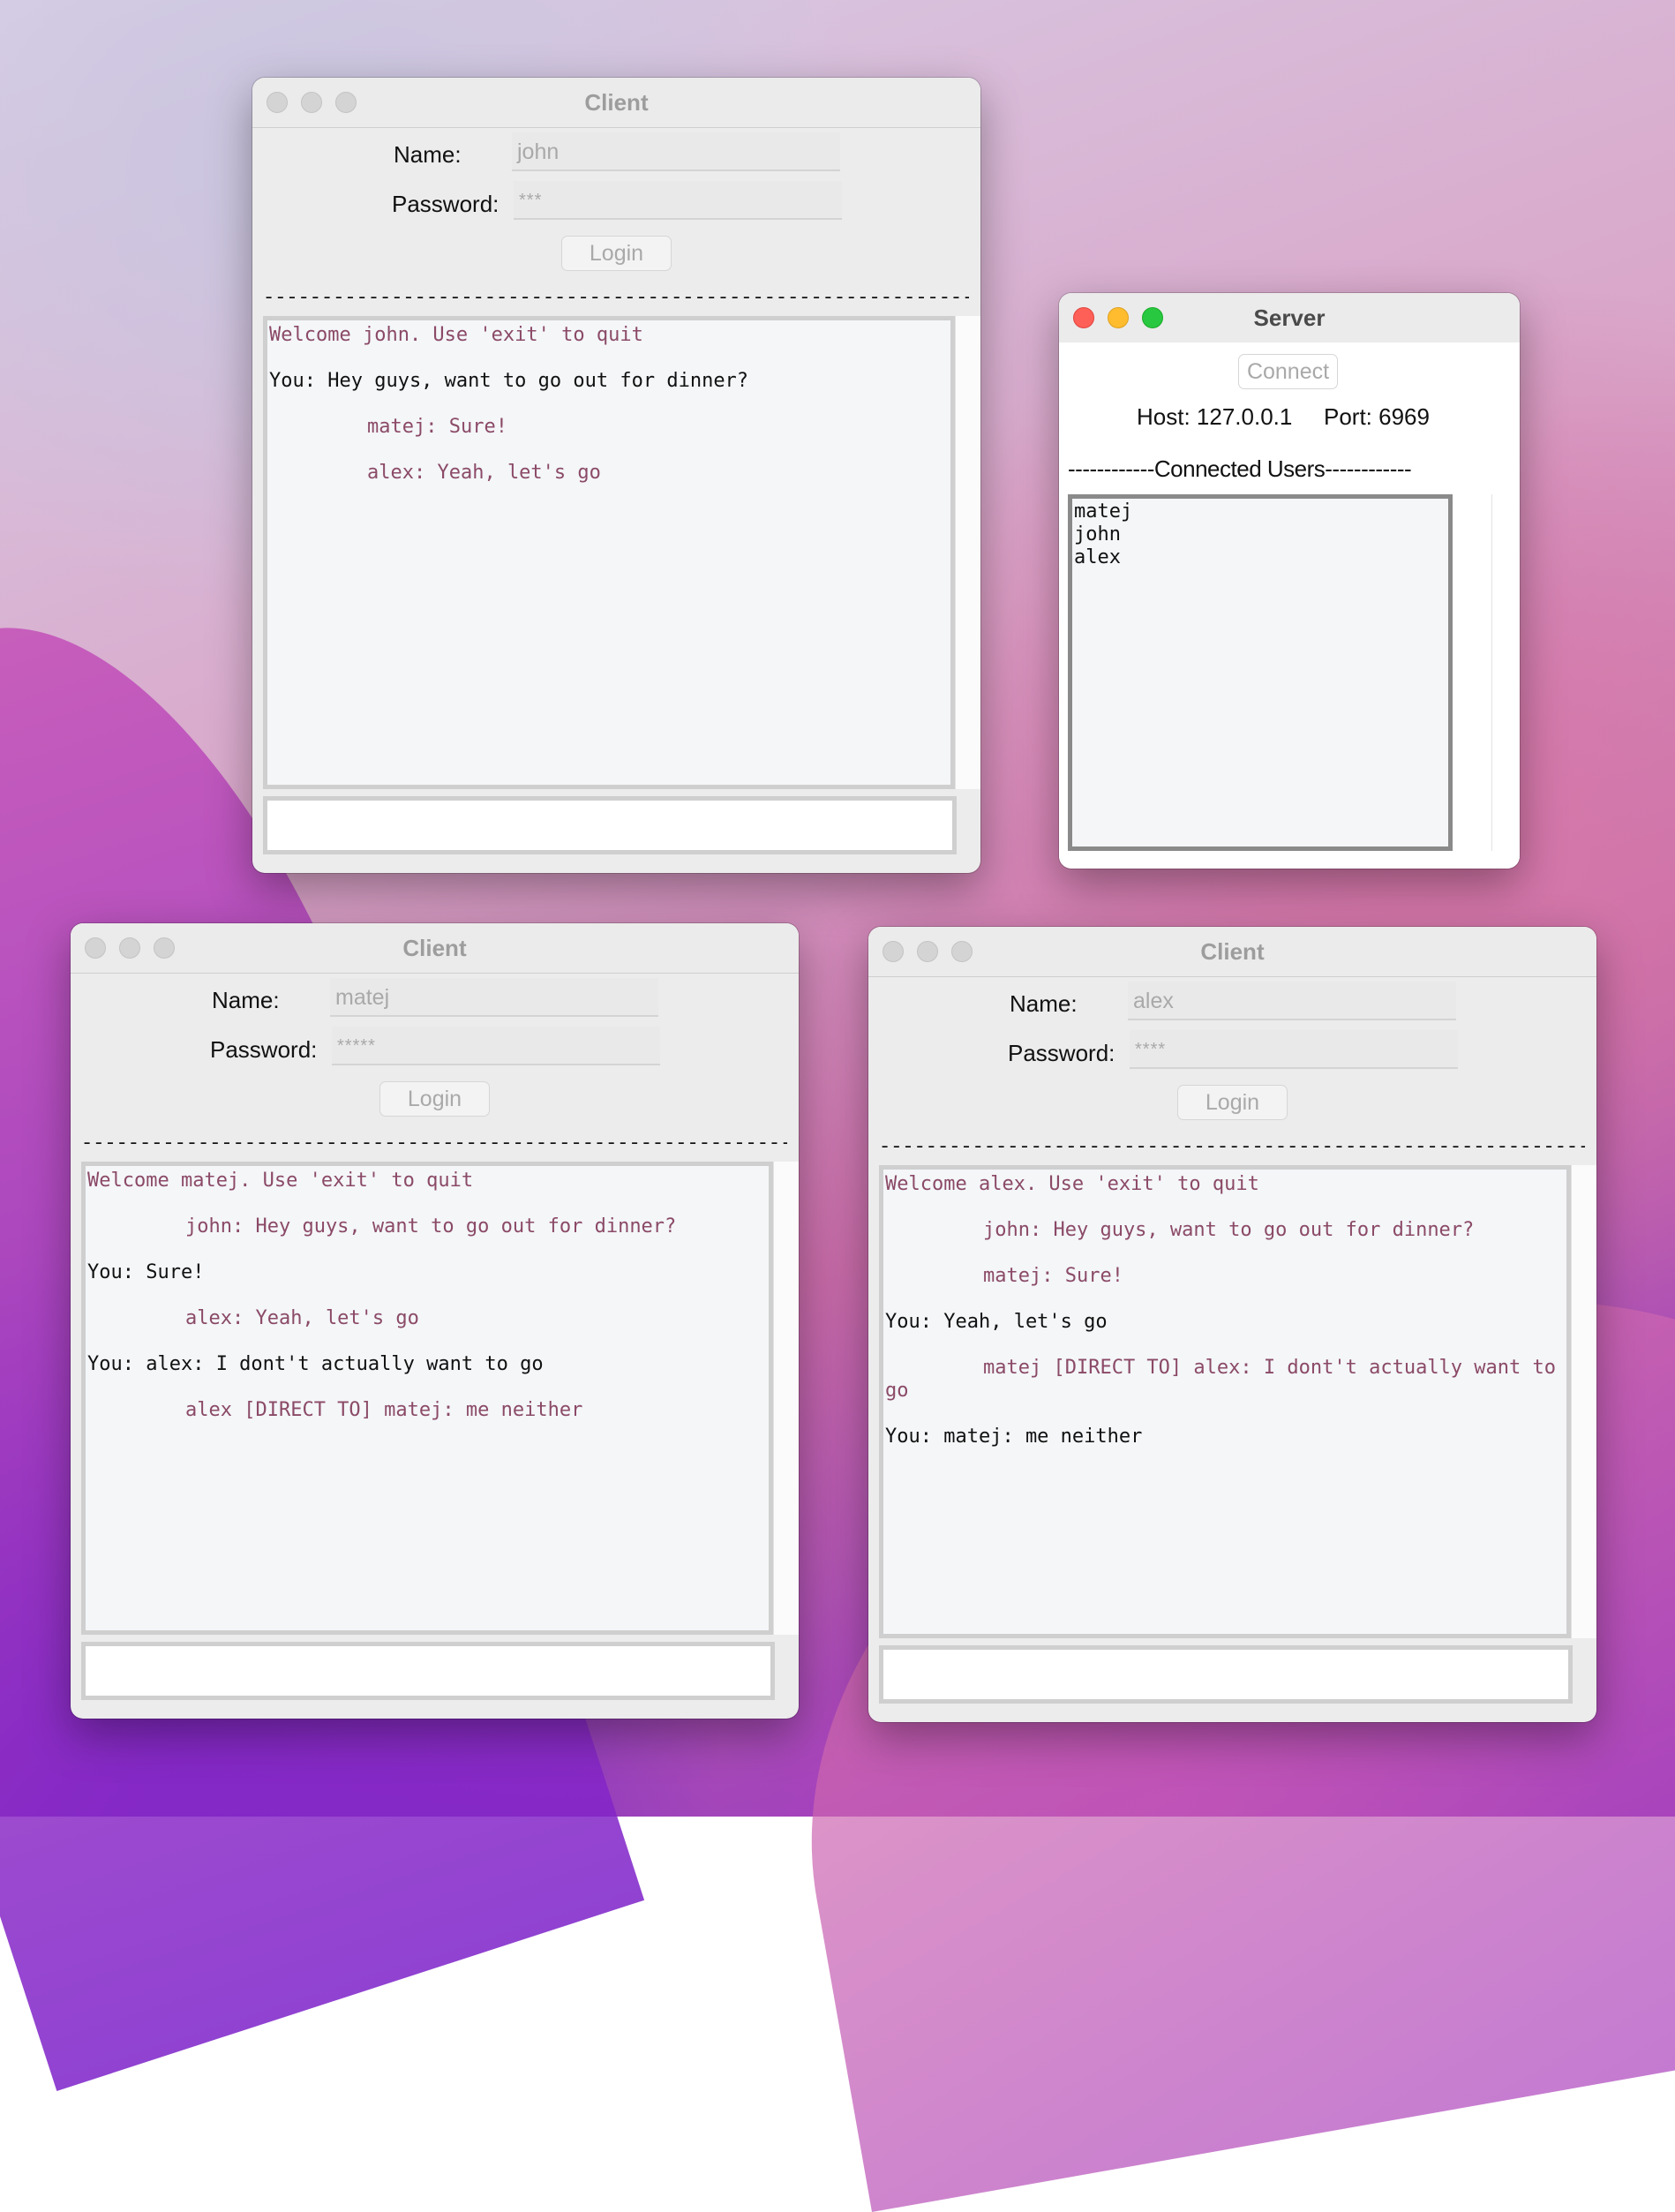  What do you see at coordinates (996, 1322) in the screenshot?
I see `chat-message: You: Yeah, let's go` at bounding box center [996, 1322].